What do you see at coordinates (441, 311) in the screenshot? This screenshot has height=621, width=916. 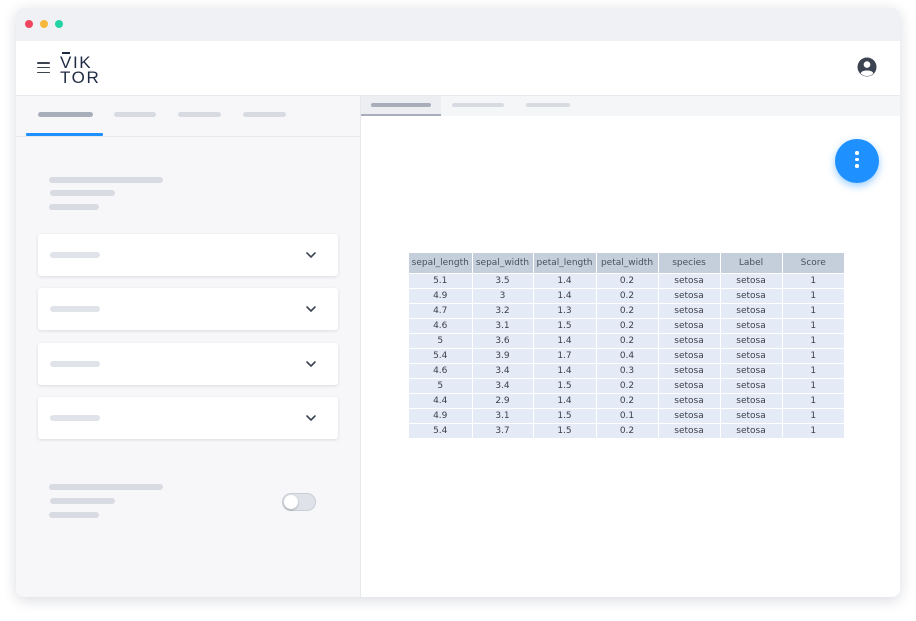 I see `table-cell: 4.7` at bounding box center [441, 311].